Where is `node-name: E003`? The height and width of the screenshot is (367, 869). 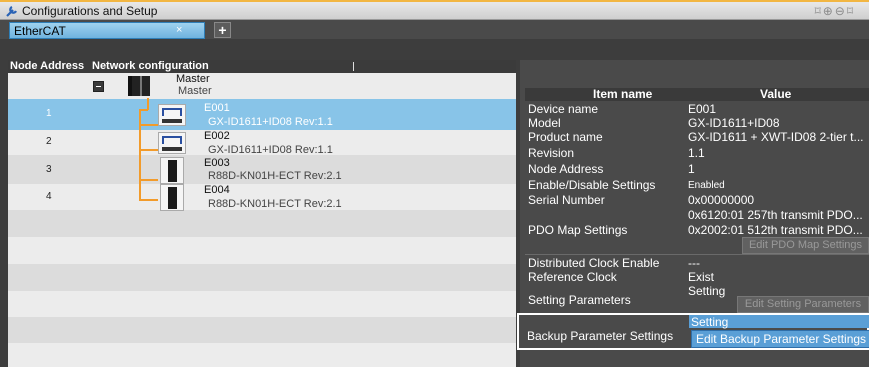
node-name: E003 is located at coordinates (217, 163).